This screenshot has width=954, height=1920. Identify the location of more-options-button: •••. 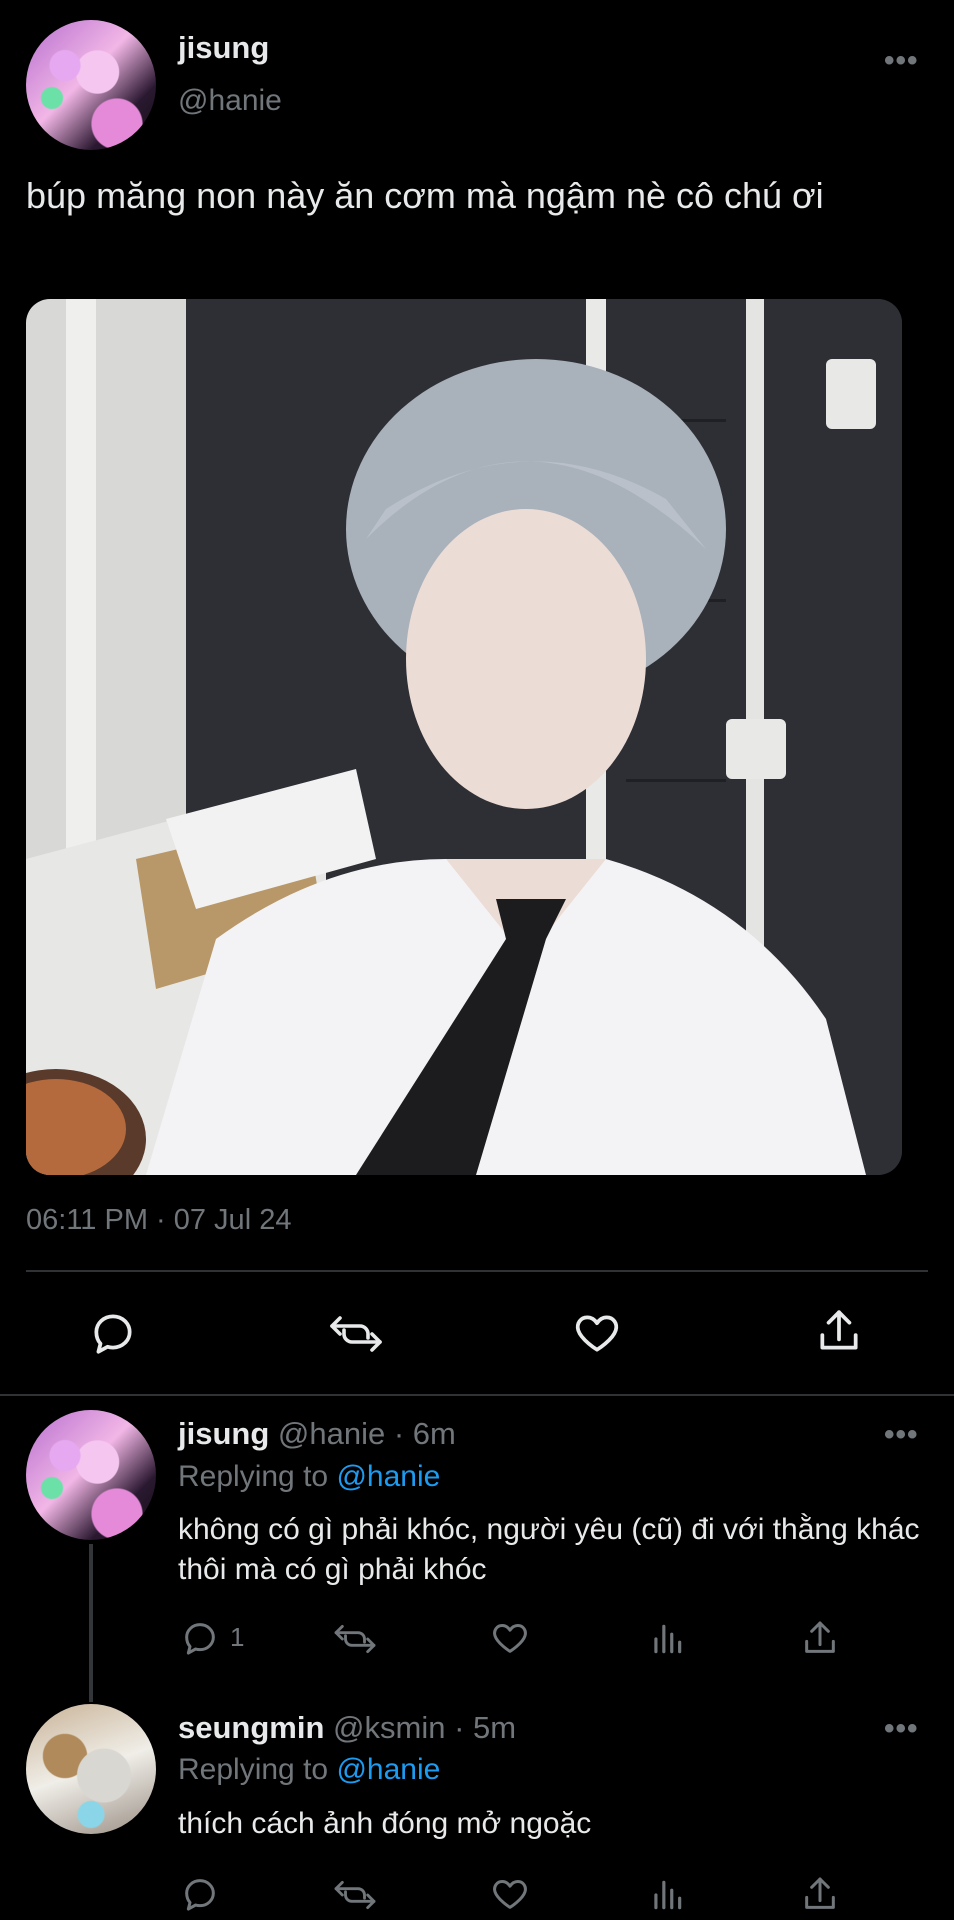
(901, 61).